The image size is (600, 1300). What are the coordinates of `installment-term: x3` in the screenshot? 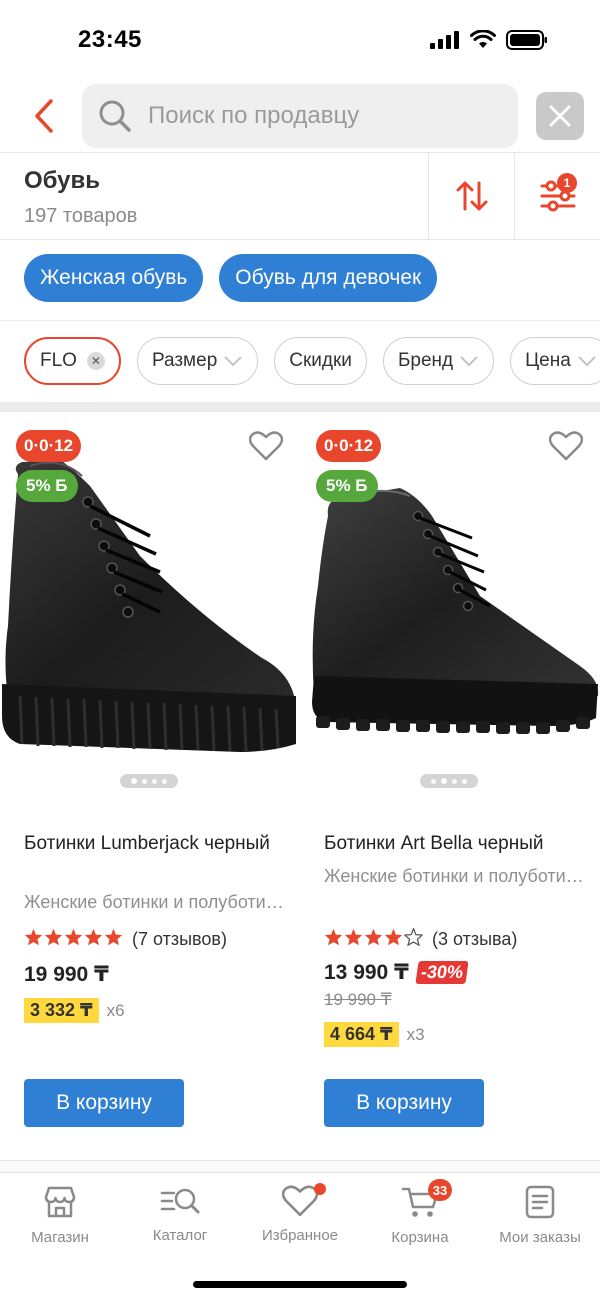 It's located at (415, 1034).